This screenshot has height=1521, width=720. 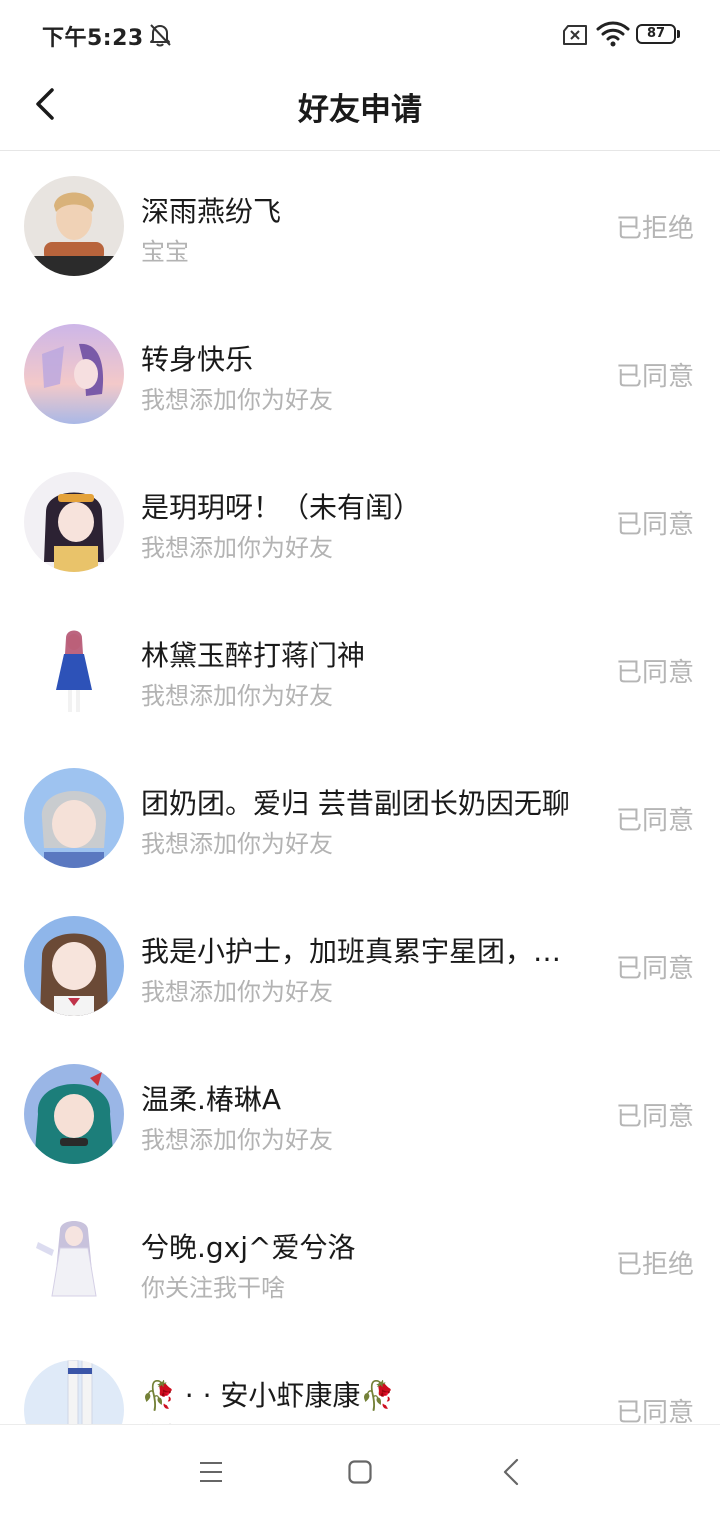 I want to click on requester-name: 团奶团。爱归 芸昔副团长奶因无聊, so click(x=355, y=803).